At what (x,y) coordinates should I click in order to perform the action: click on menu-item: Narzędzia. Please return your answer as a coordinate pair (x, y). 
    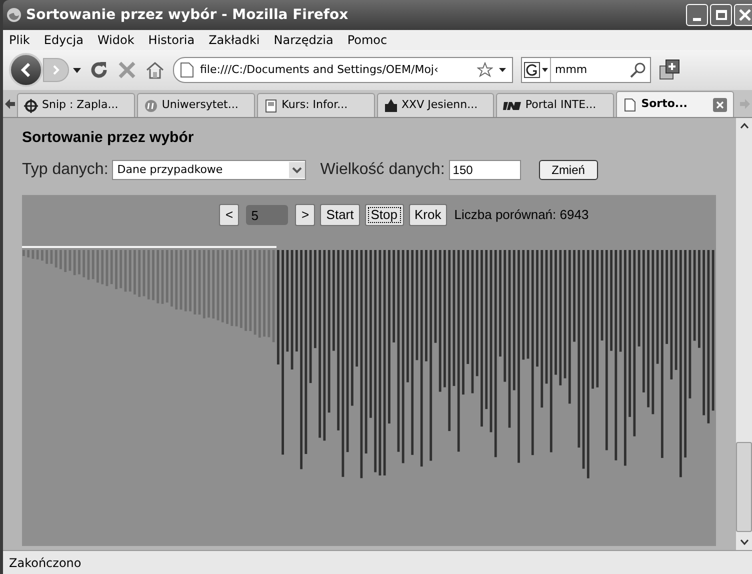
    Looking at the image, I should click on (304, 40).